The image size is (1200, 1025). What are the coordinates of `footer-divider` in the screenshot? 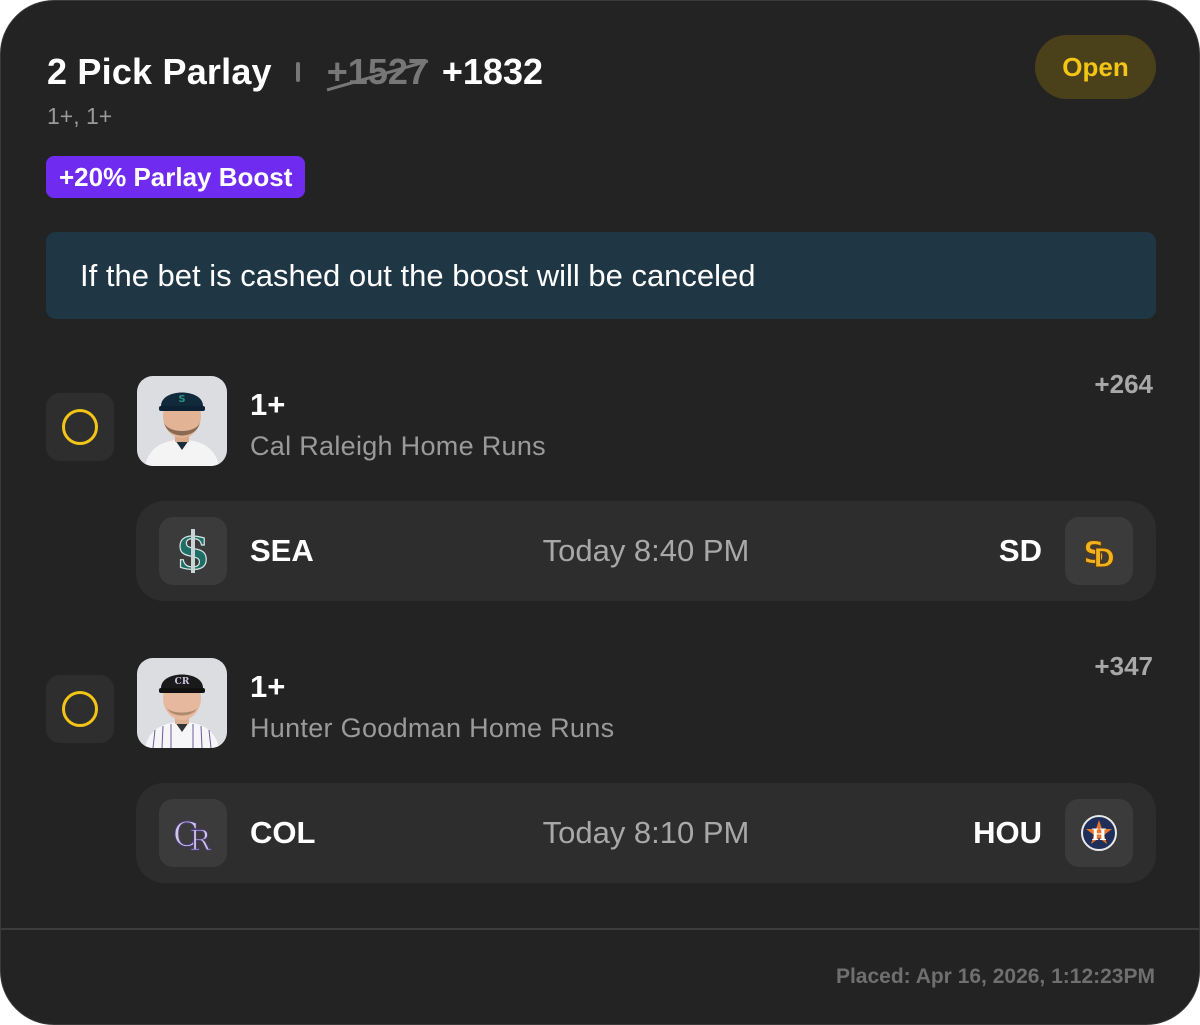 It's located at (600, 929).